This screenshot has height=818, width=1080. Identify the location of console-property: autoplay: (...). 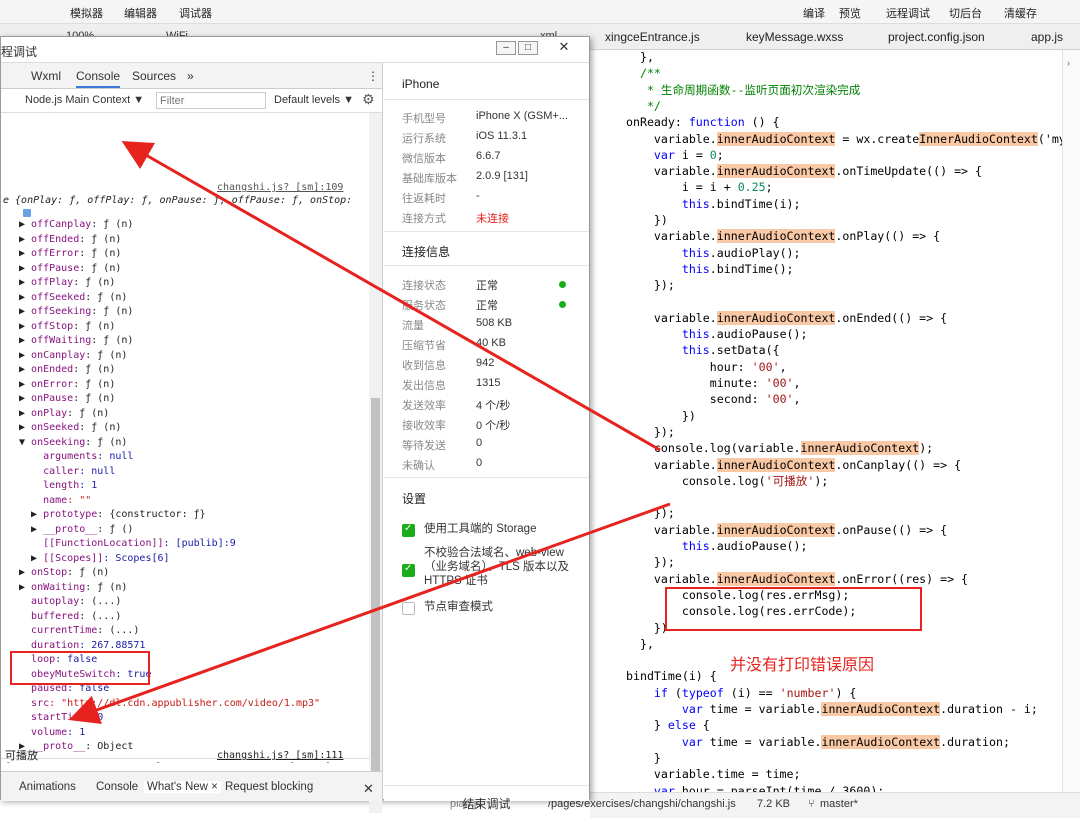
(70, 602).